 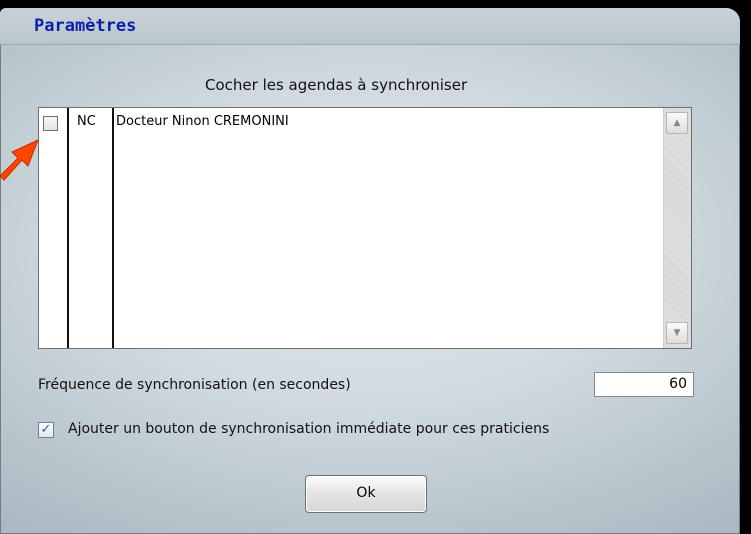 I want to click on chevron-up-icon: ▲, so click(x=677, y=123).